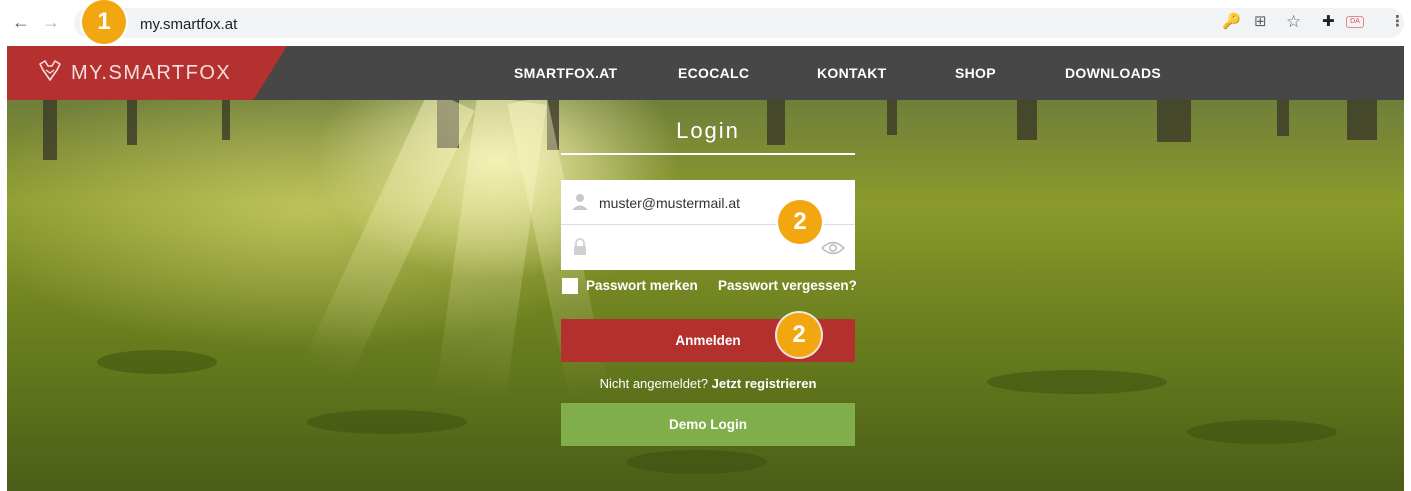 Image resolution: width=1411 pixels, height=491 pixels. Describe the element at coordinates (787, 285) in the screenshot. I see `forgot-password-link: Passwort vergessen?` at that location.